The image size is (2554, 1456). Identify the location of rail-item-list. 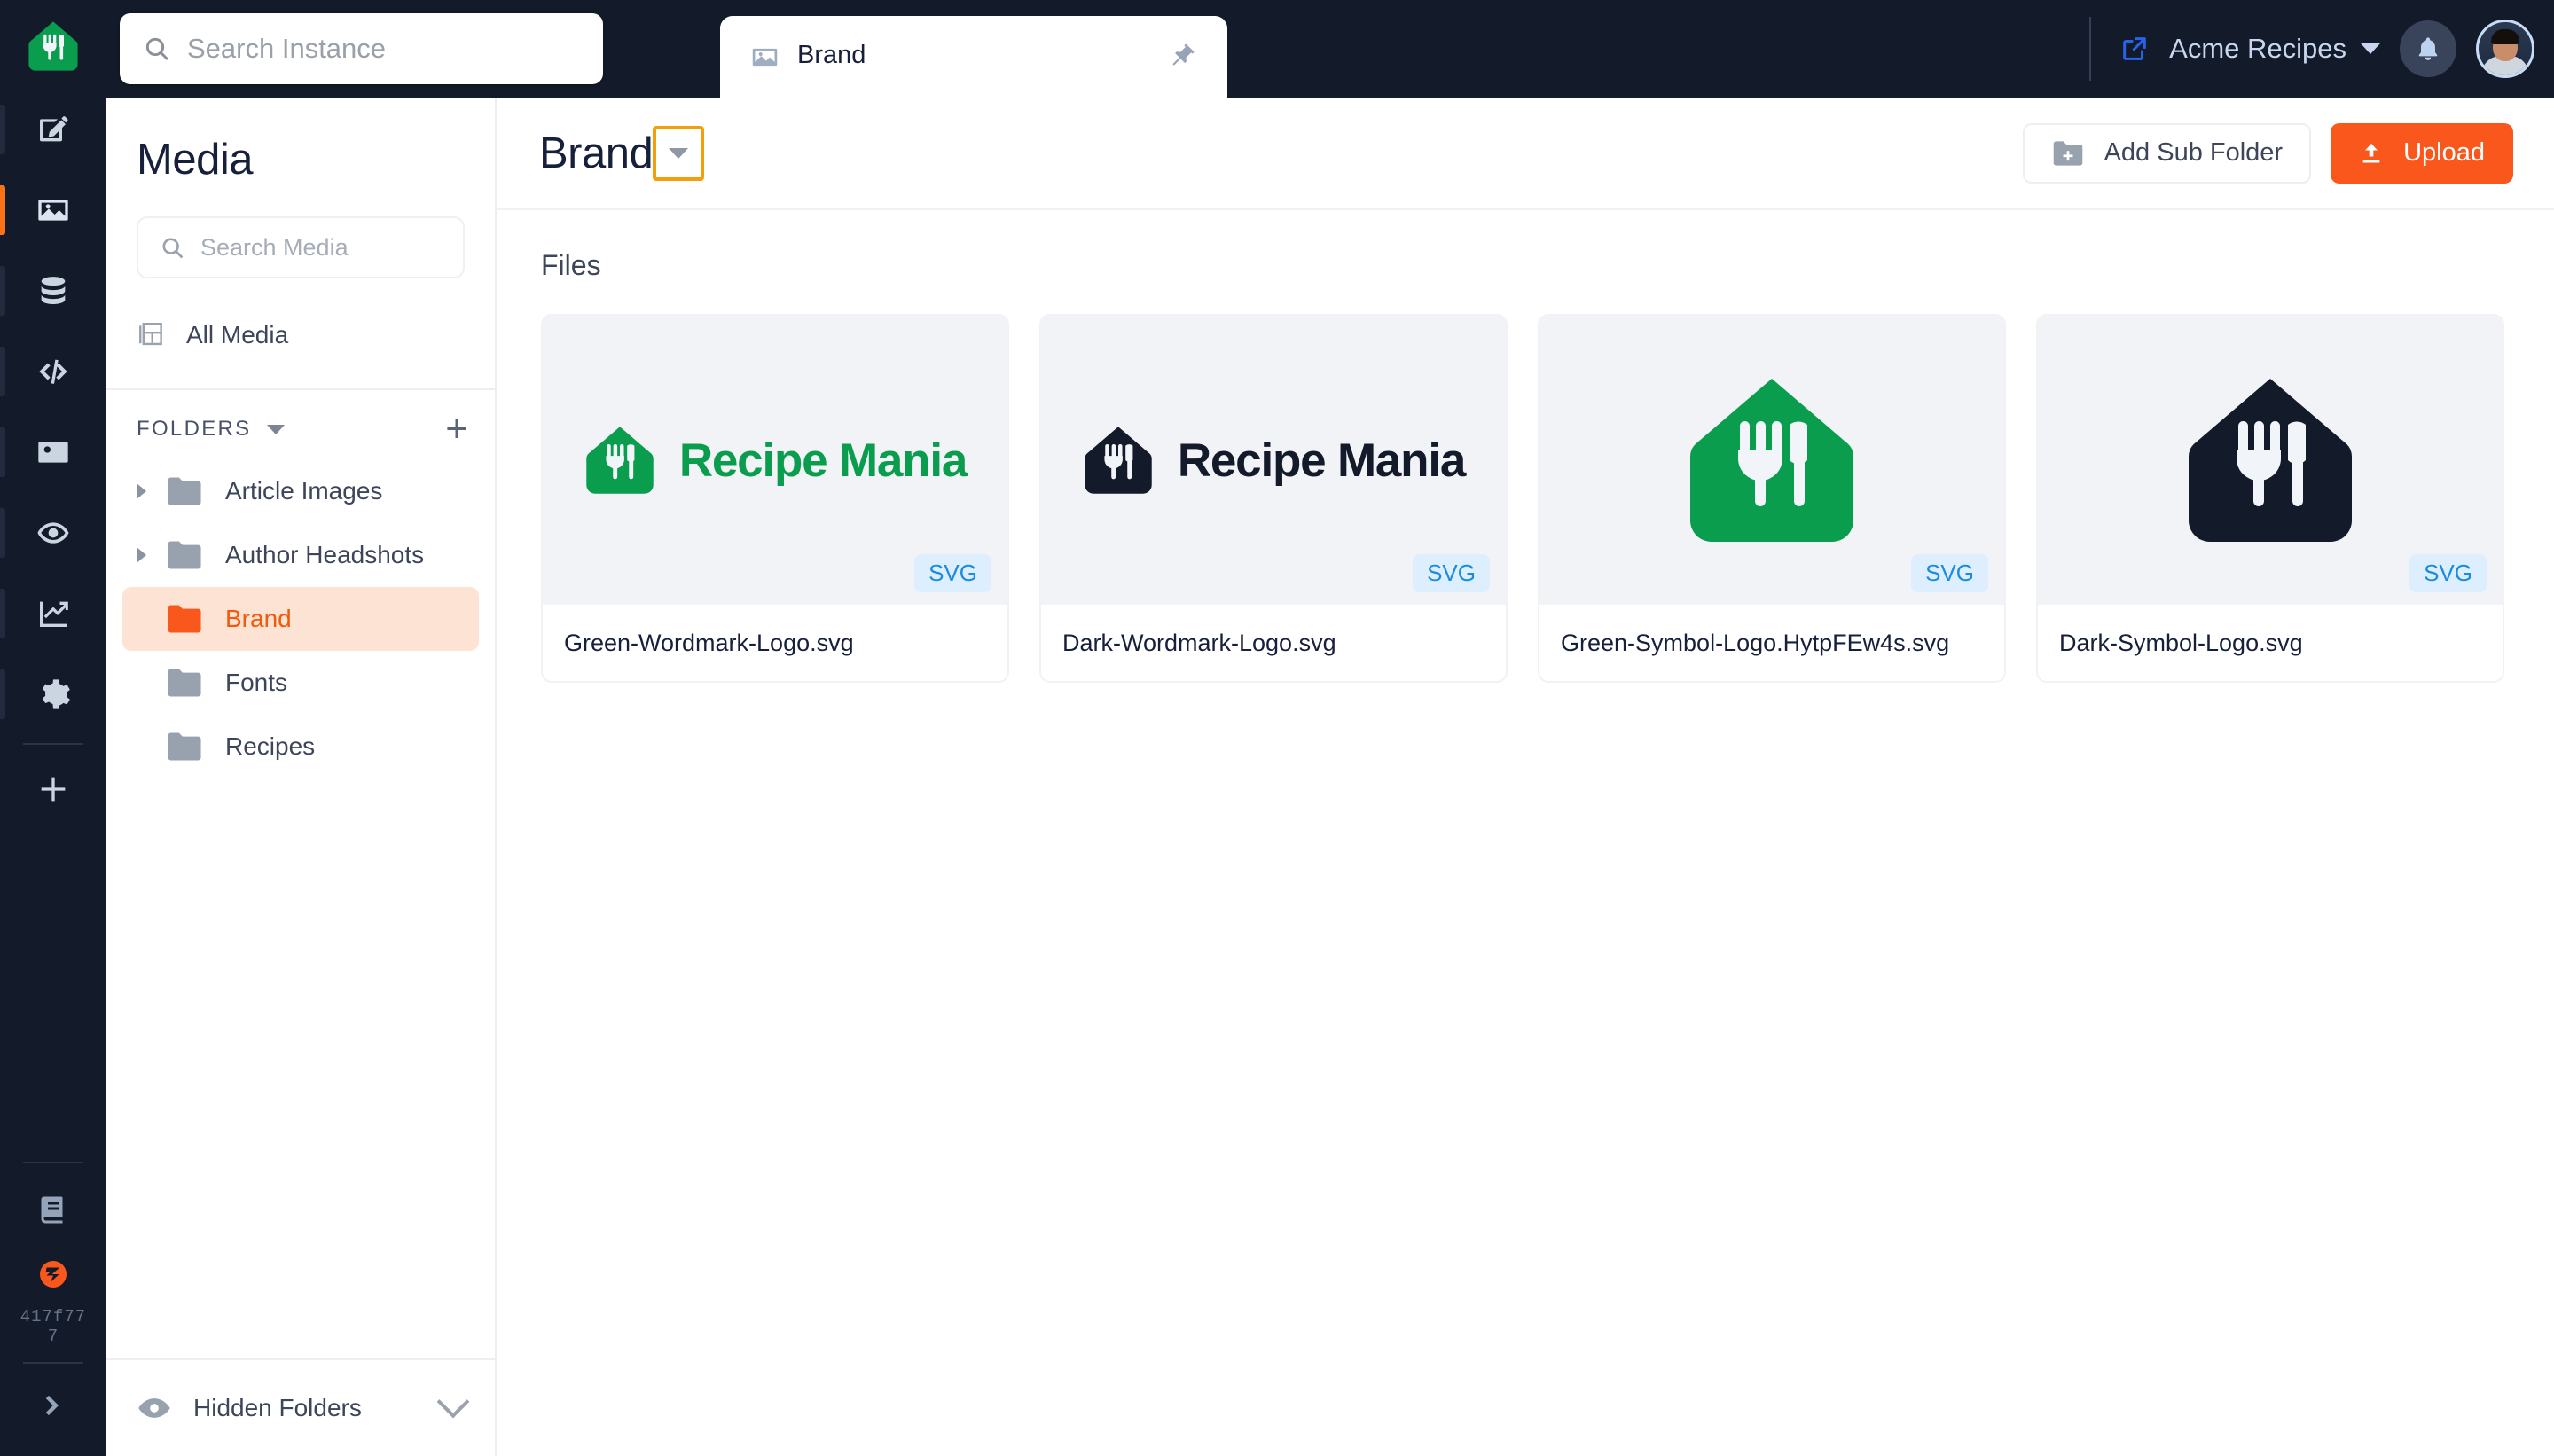
(53, 459).